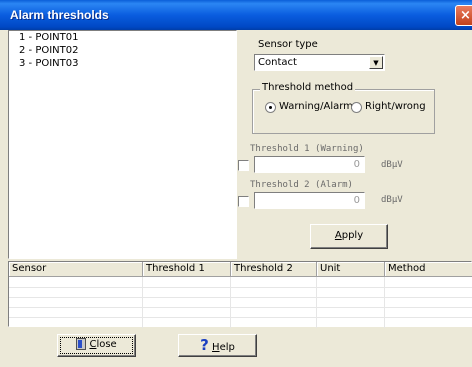  Describe the element at coordinates (351, 269) in the screenshot. I see `column-header-unit: Unit` at that location.